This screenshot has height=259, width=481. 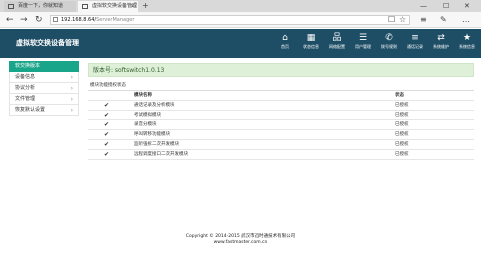 I want to click on module-name: 录音分模块, so click(x=145, y=125).